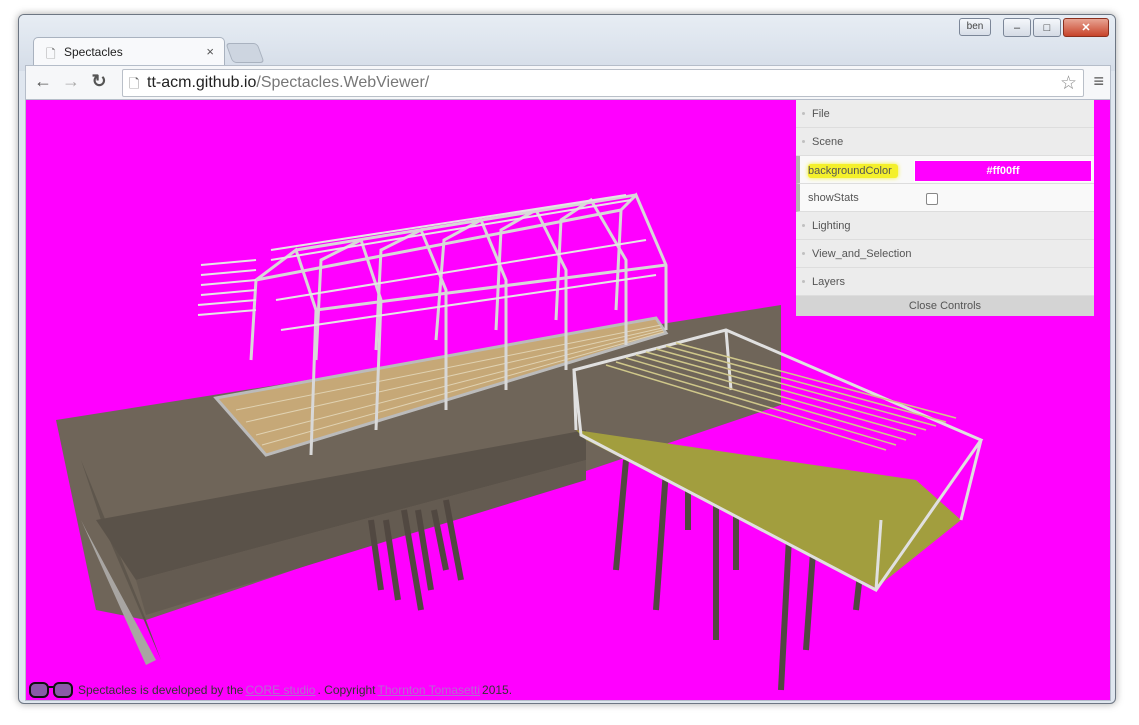 The image size is (1139, 725). I want to click on new-tab-button, so click(245, 53).